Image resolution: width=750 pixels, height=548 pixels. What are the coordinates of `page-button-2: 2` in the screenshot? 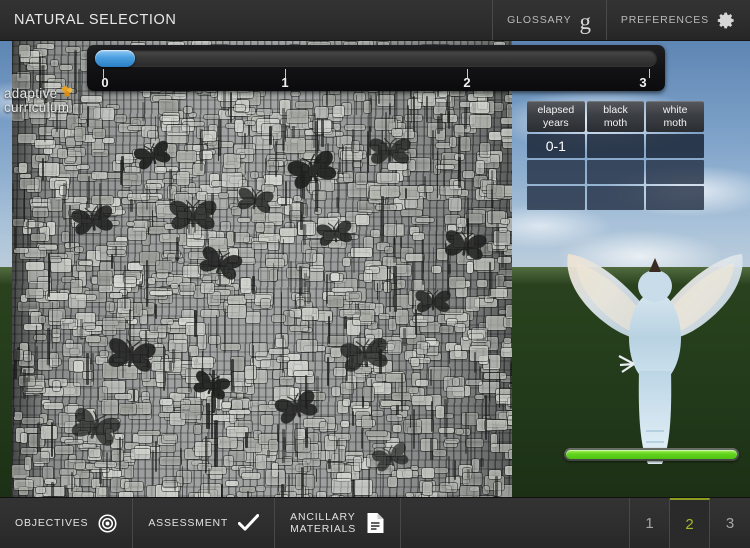 It's located at (690, 523).